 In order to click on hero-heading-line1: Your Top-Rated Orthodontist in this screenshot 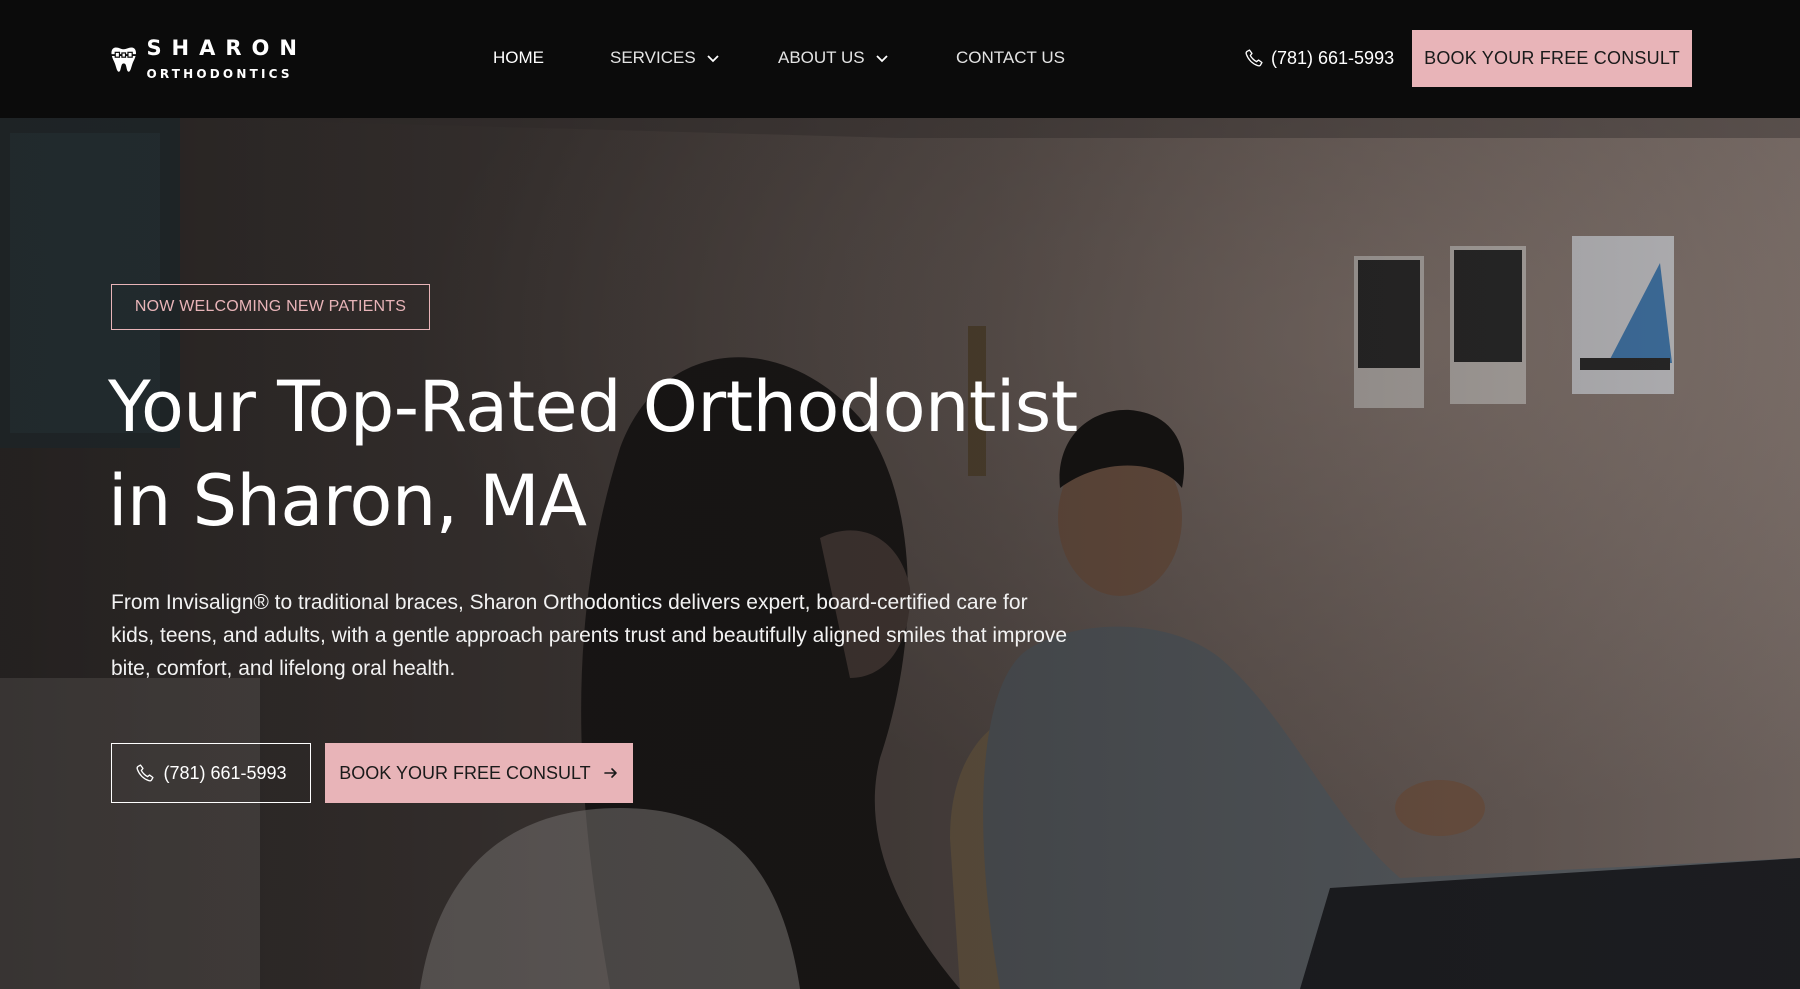, I will do `click(593, 407)`.